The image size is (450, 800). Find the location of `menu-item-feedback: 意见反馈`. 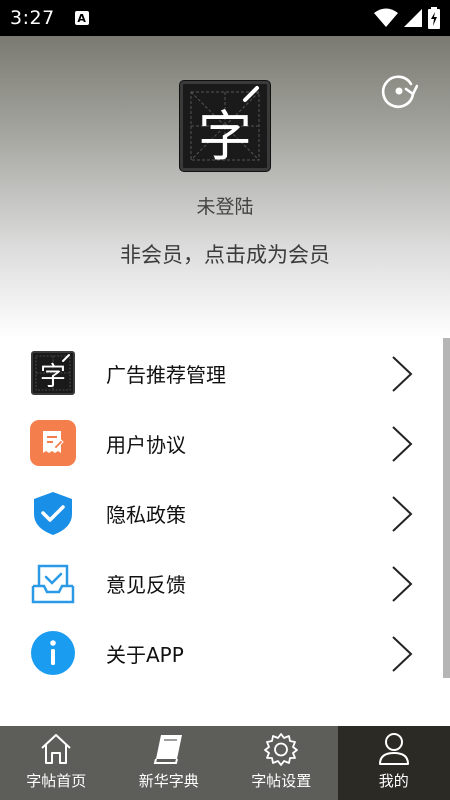

menu-item-feedback: 意见反馈 is located at coordinates (225, 583).